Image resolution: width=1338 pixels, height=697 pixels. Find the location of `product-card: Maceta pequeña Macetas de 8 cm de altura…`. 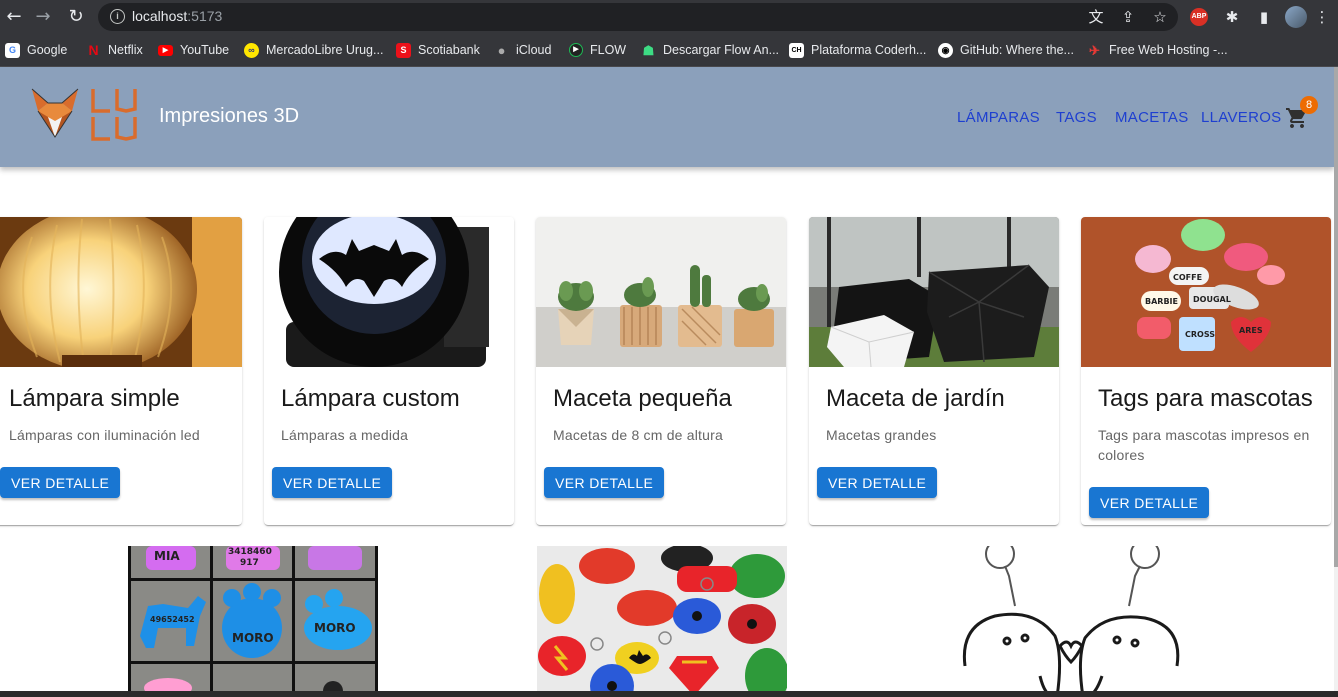

product-card: Maceta pequeña Macetas de 8 cm de altura… is located at coordinates (661, 371).